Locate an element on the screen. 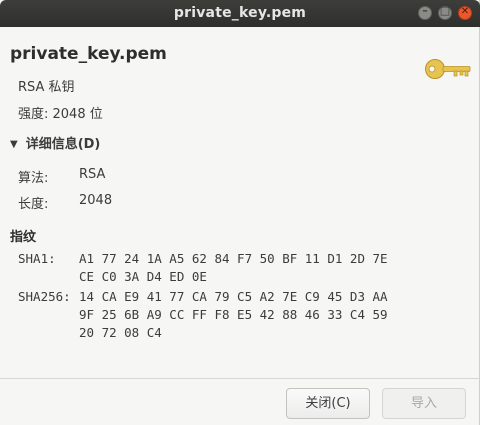  expander-label: 详细信息(D) is located at coordinates (63, 144).